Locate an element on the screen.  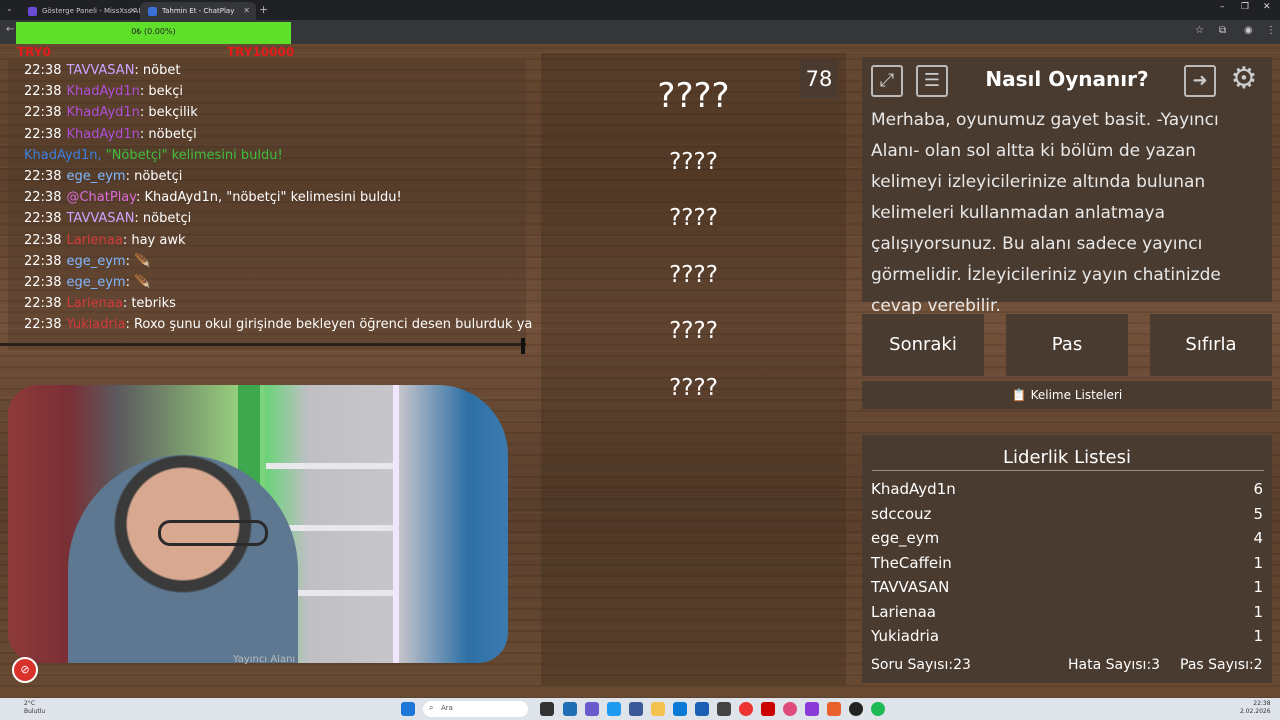
player-name: Larienaa is located at coordinates (904, 611).